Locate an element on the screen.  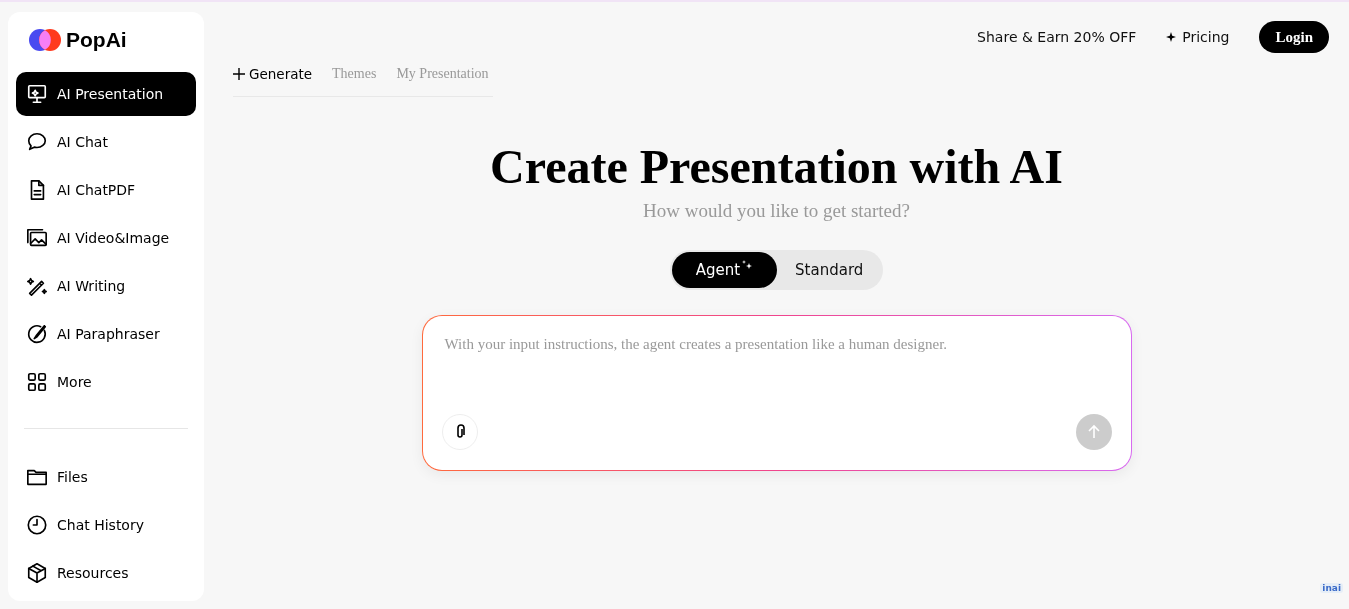
image-icon is located at coordinates (37, 238).